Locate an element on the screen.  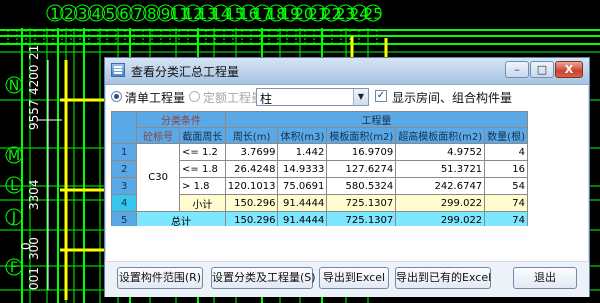
formwork-area-cell: 127.6274 is located at coordinates (361, 169).